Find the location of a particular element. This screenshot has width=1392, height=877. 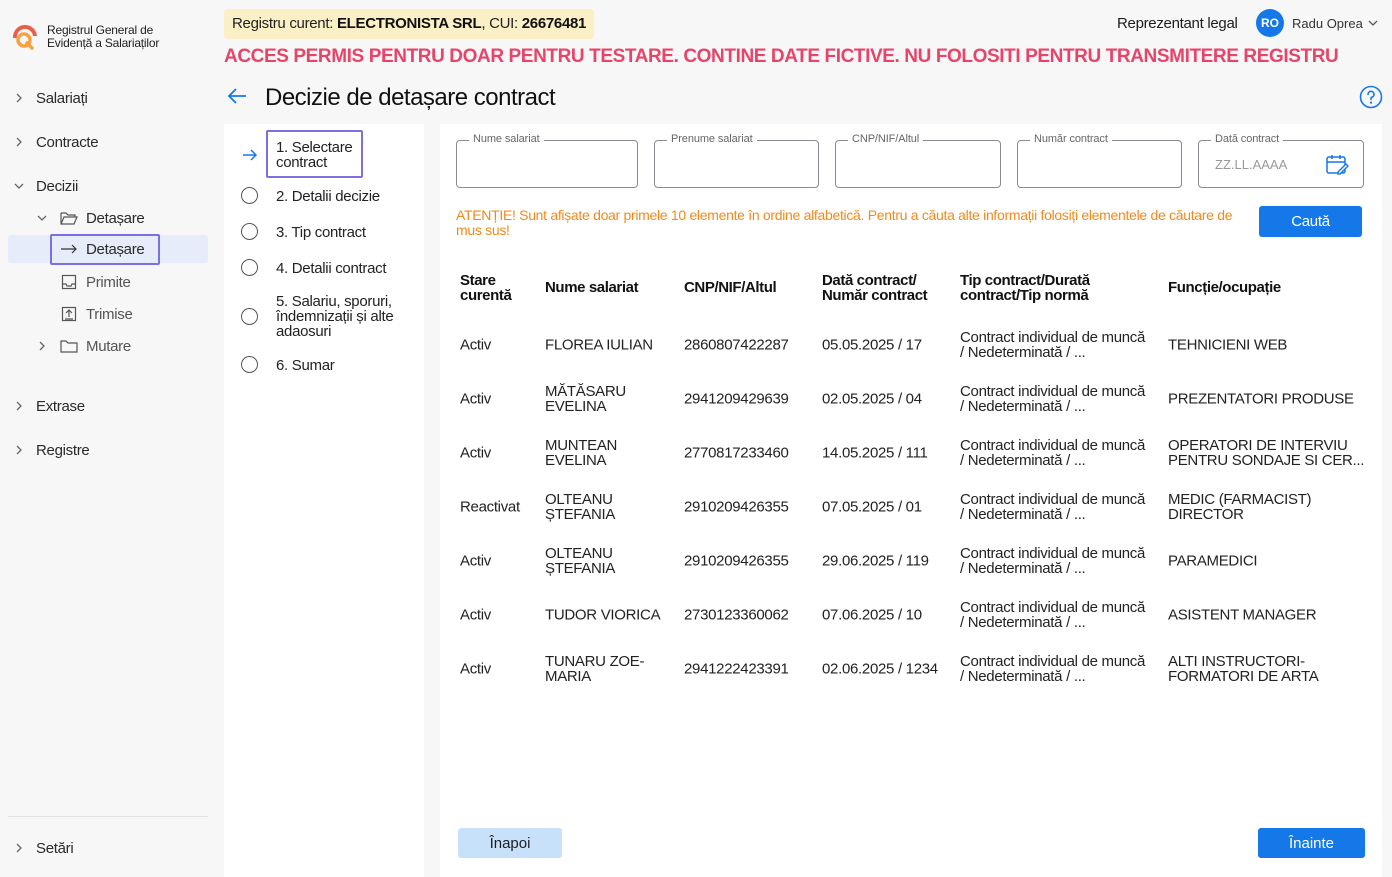

cell-nume: TUNARU ZOE-MARIA is located at coordinates (595, 669).